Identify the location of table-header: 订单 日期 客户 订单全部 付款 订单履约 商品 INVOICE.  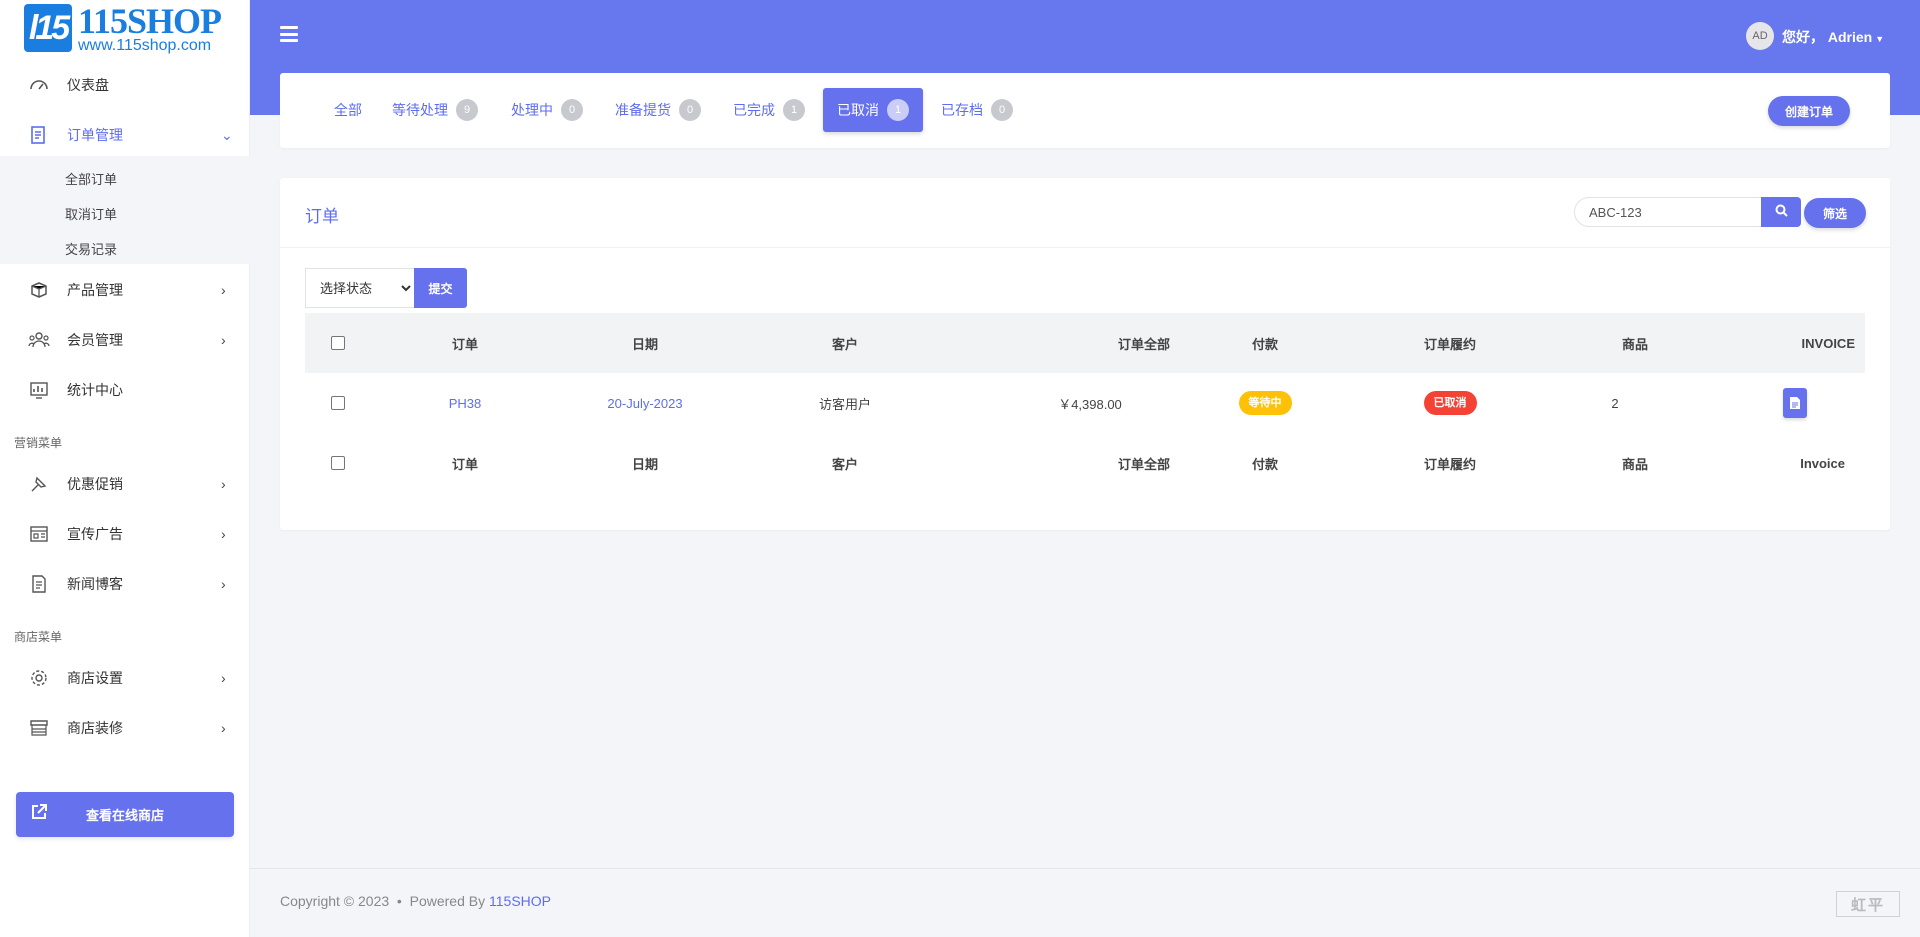
(1085, 343).